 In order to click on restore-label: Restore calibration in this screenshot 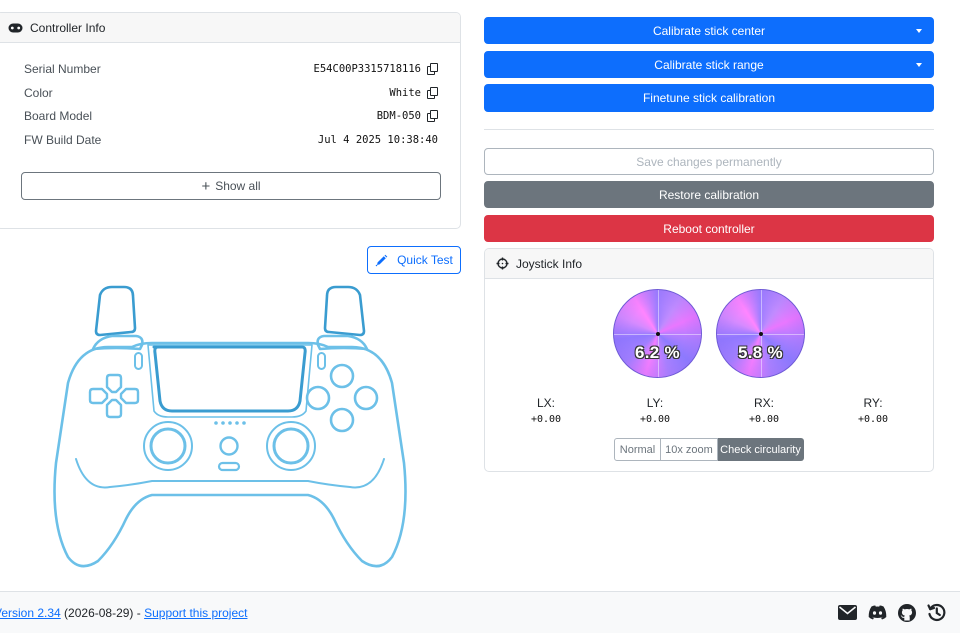, I will do `click(709, 194)`.